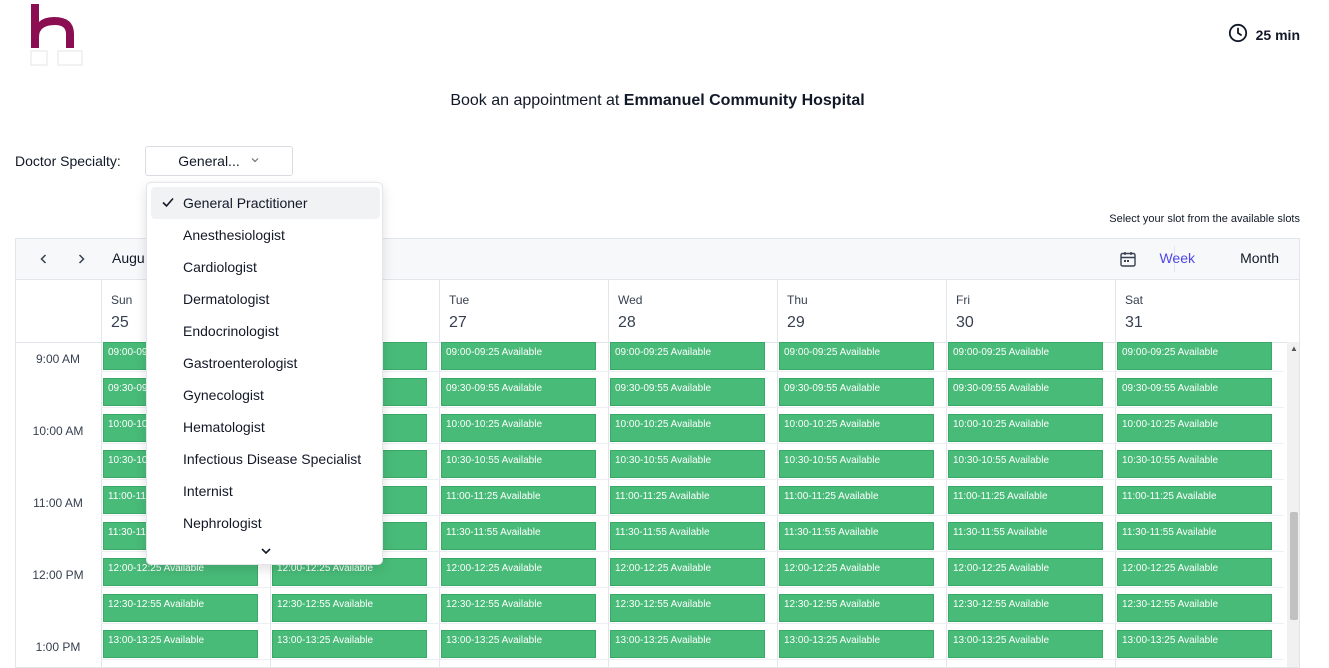 This screenshot has width=1329, height=668. Describe the element at coordinates (226, 299) in the screenshot. I see `specialty-option-label: Dermatologist` at that location.